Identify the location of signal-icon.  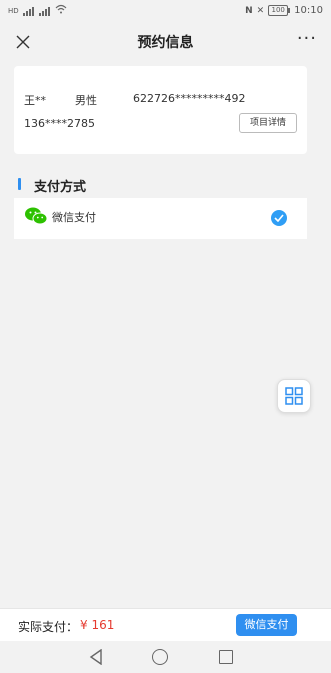
(28, 11).